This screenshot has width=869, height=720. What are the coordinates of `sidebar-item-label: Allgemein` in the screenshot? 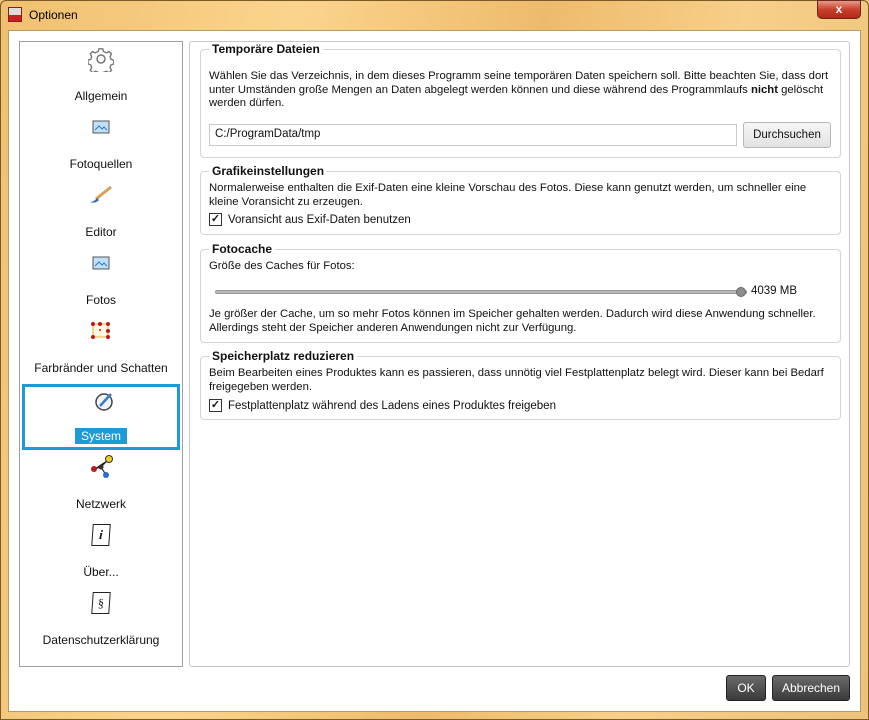 It's located at (101, 96).